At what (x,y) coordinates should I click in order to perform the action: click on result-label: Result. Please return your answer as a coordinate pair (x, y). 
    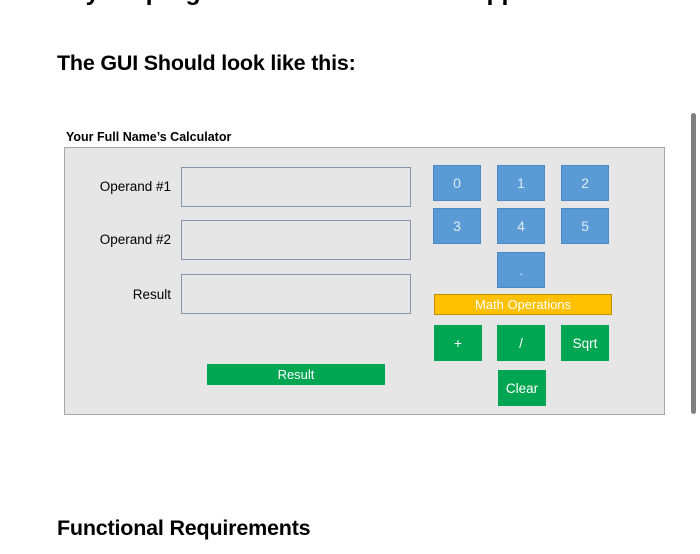
    Looking at the image, I should click on (151, 294).